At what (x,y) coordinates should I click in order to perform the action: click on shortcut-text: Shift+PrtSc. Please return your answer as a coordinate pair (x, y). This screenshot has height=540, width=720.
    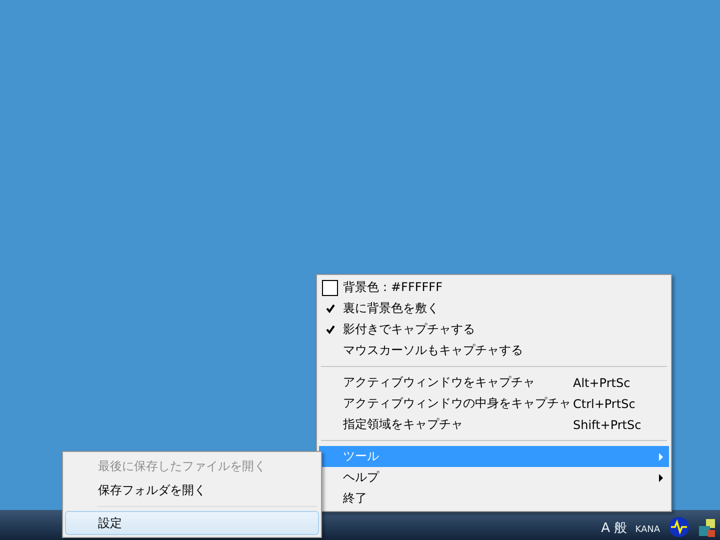
    Looking at the image, I should click on (607, 425).